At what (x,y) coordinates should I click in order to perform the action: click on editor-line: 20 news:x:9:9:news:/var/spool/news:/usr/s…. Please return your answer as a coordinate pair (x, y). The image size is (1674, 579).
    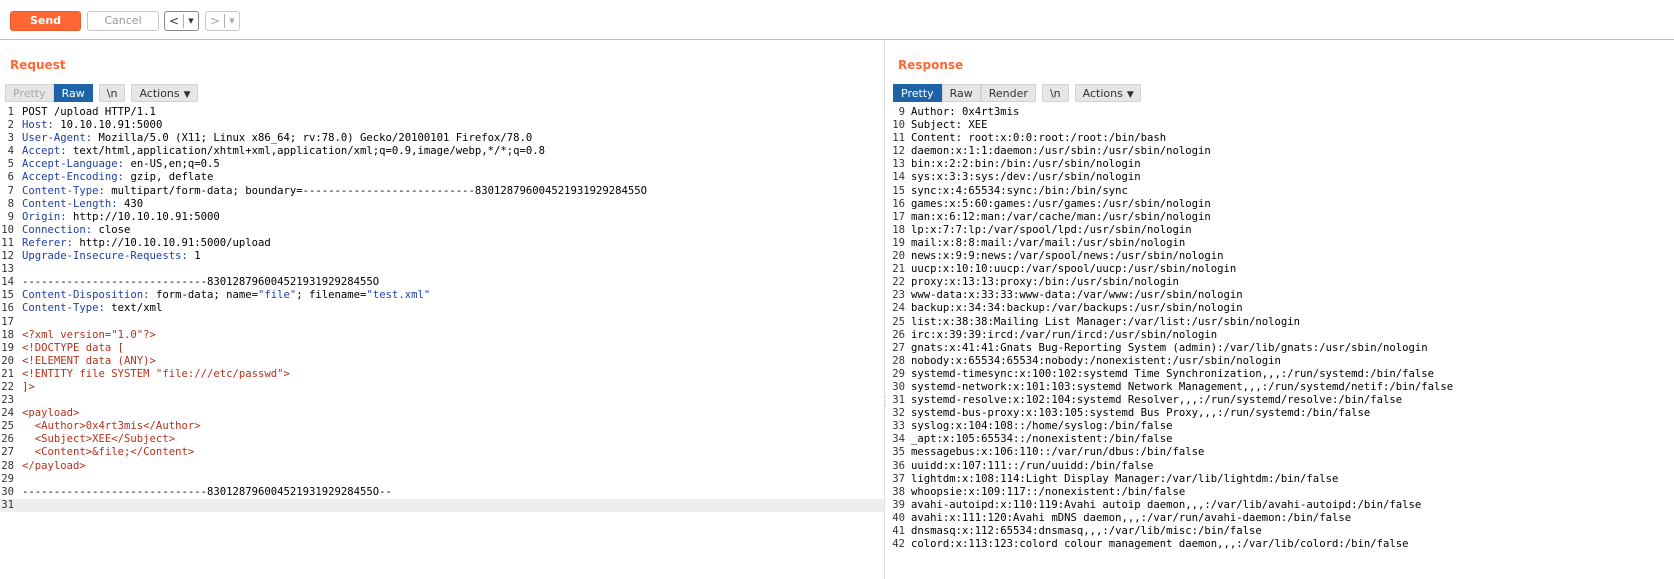
    Looking at the image, I should click on (1280, 256).